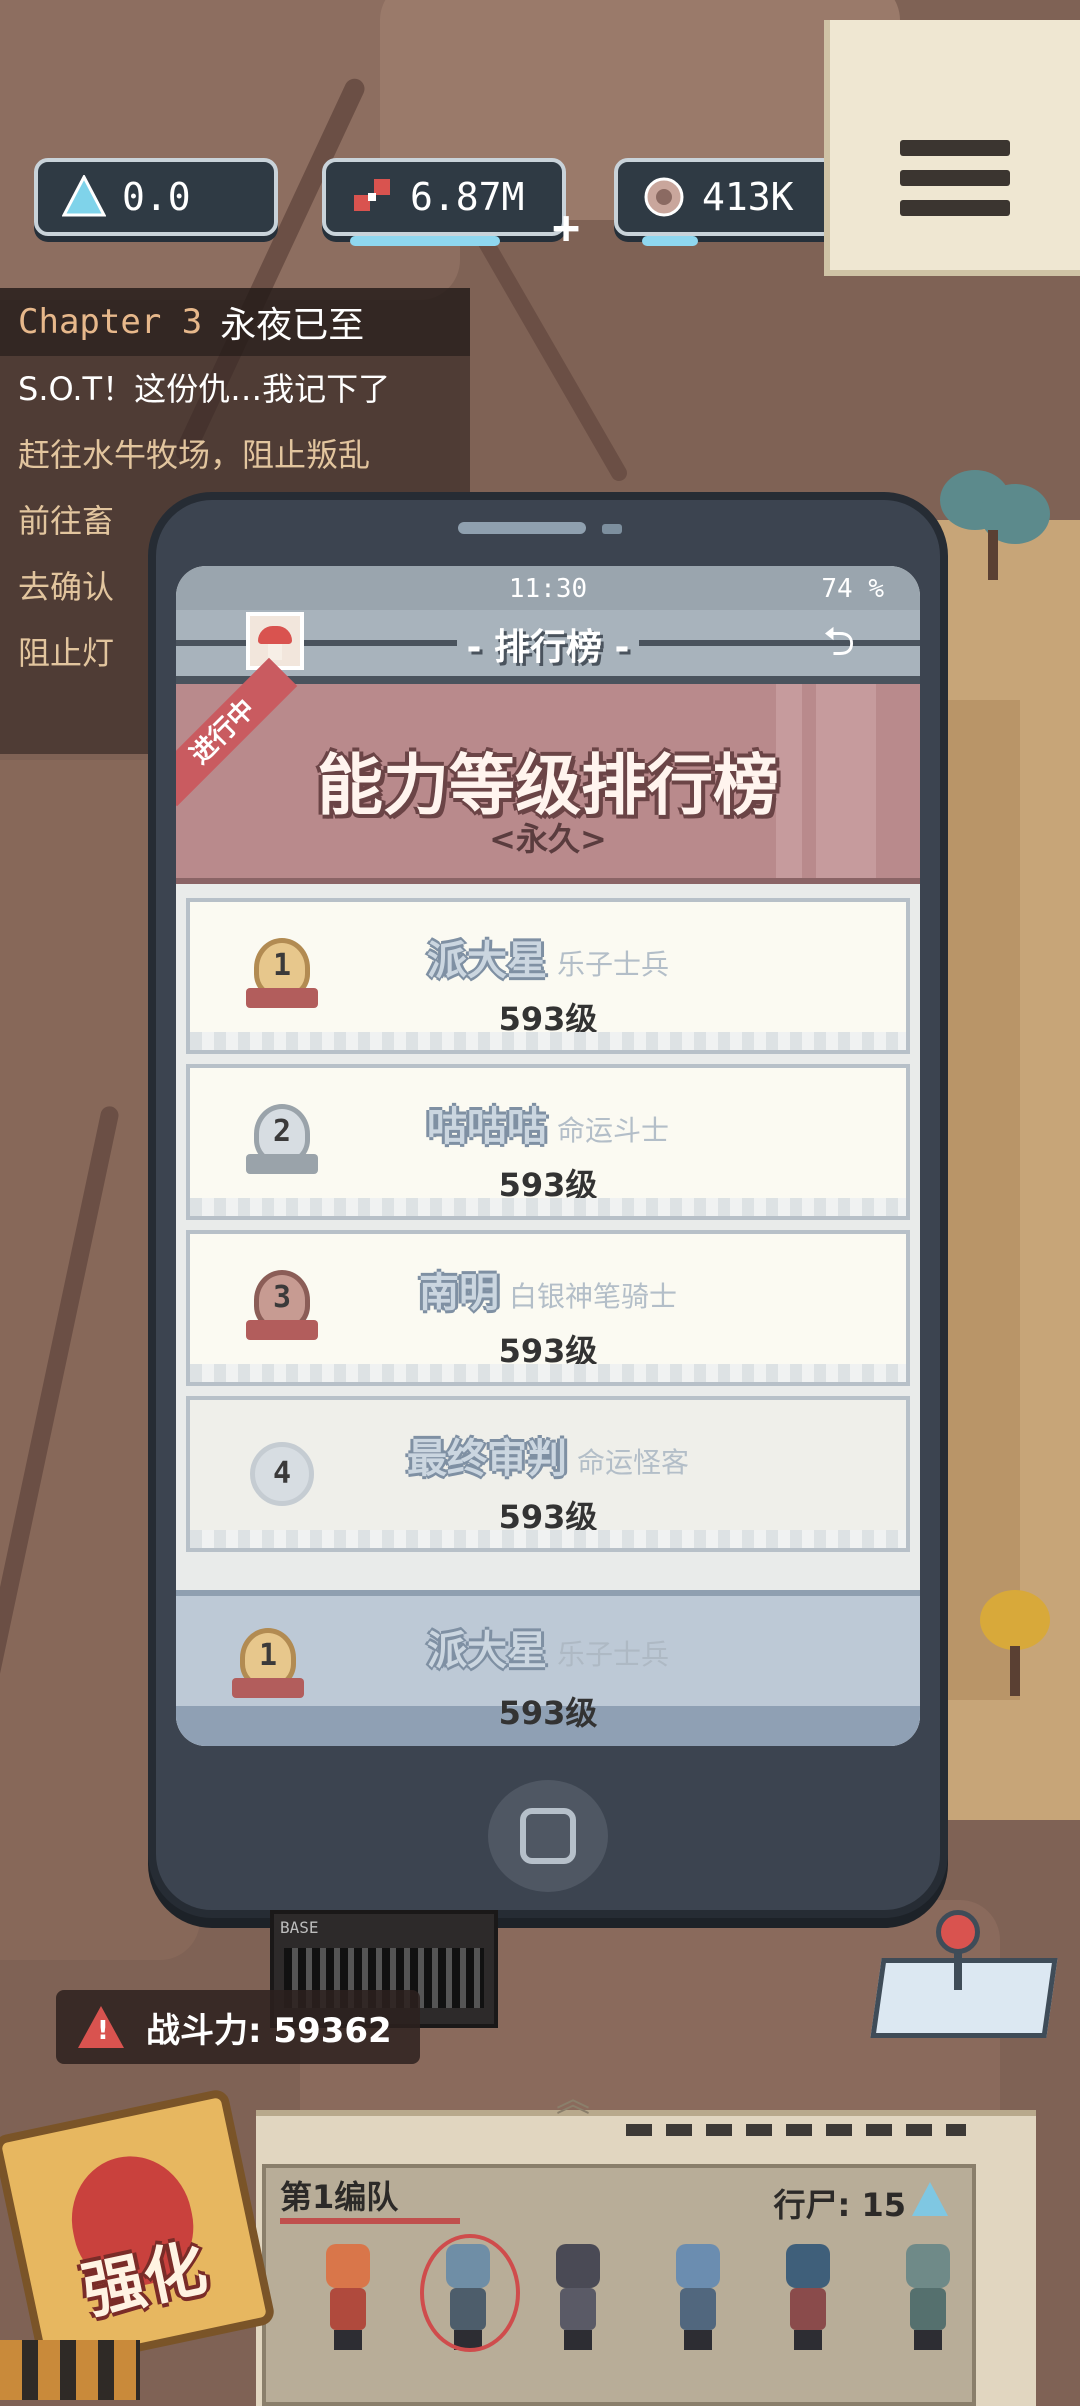  Describe the element at coordinates (138, 2230) in the screenshot. I see `upgrade-button: 强化` at that location.